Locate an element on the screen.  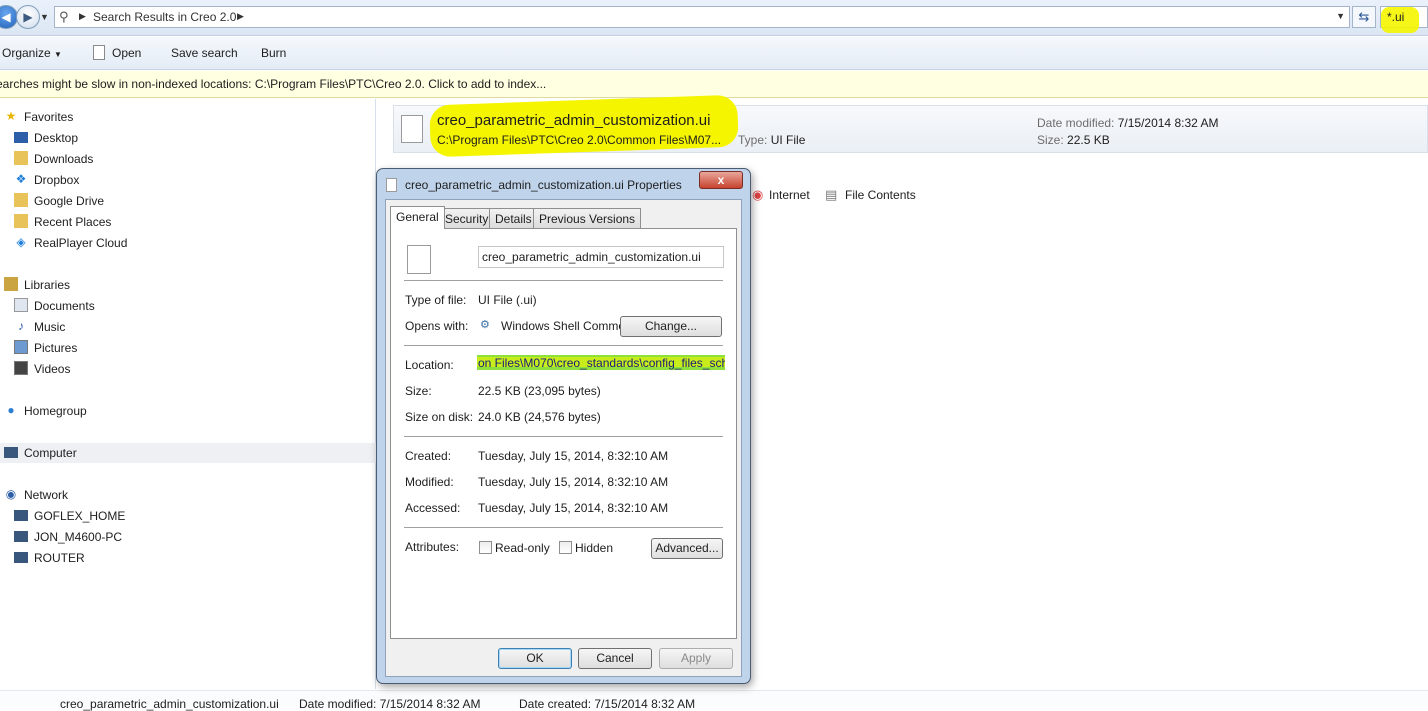
organize-label: Organize is located at coordinates (26, 53).